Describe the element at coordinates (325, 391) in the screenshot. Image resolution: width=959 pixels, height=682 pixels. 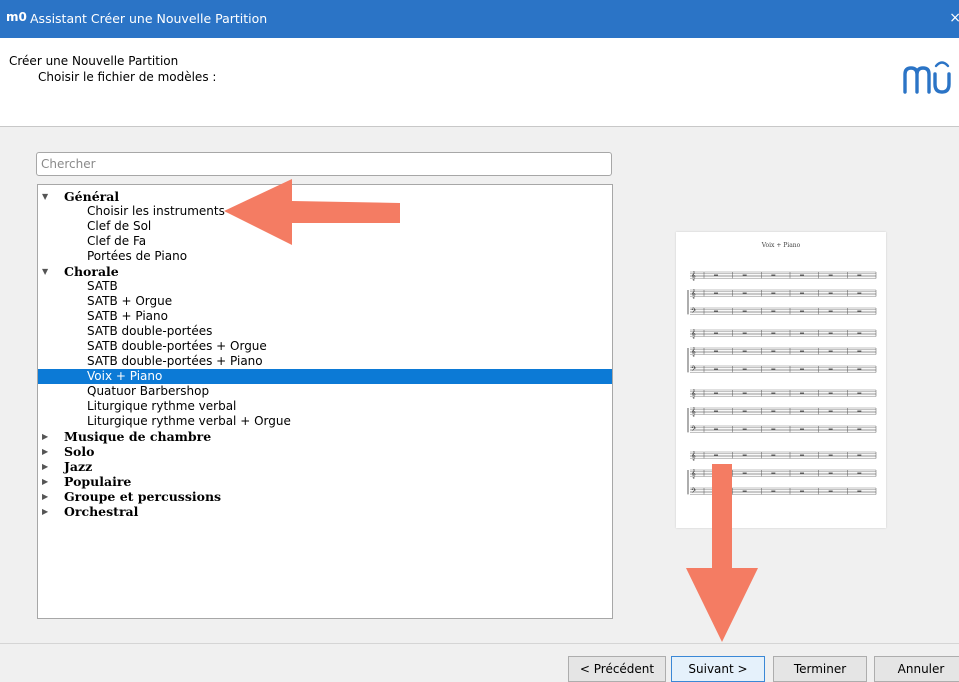
I see `tree-item: Quatuor Barbershop` at that location.